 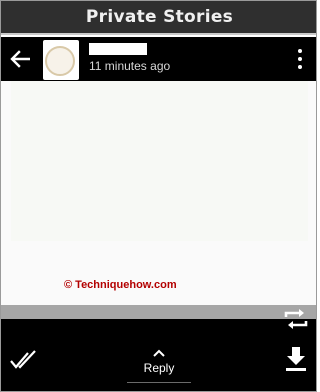 I want to click on back-button, so click(x=20, y=59).